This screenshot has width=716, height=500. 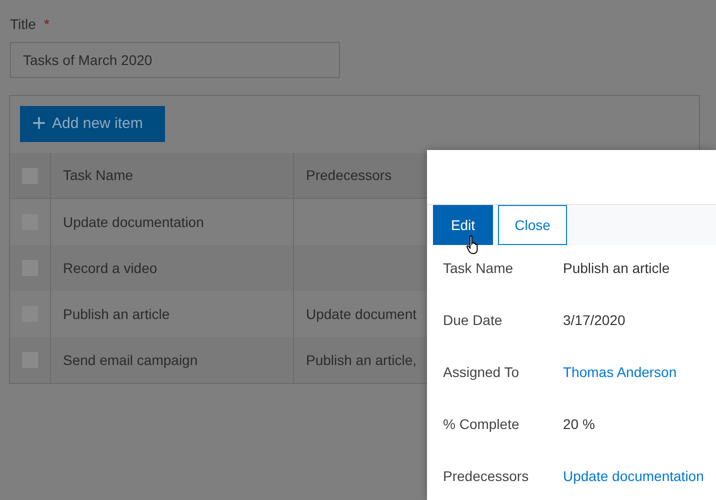 What do you see at coordinates (98, 175) in the screenshot?
I see `column-header: Task Name` at bounding box center [98, 175].